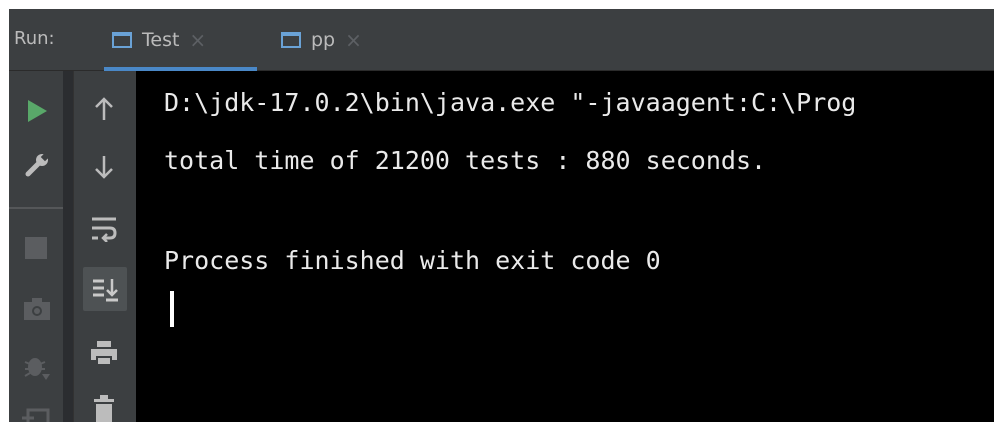 The width and height of the screenshot is (994, 422). What do you see at coordinates (37, 411) in the screenshot?
I see `restore-layout-icon` at bounding box center [37, 411].